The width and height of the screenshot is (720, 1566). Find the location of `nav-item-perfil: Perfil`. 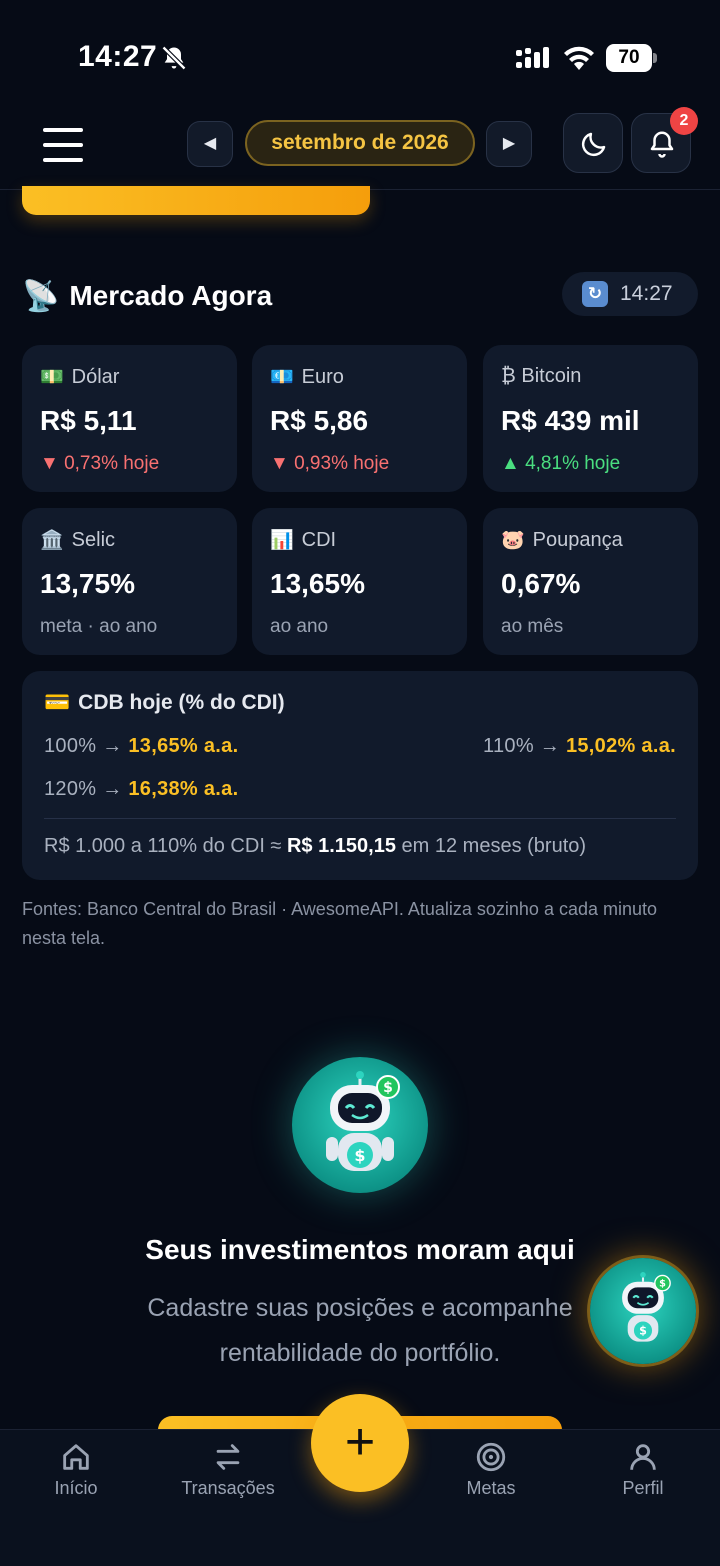

nav-item-perfil: Perfil is located at coordinates (643, 1480).